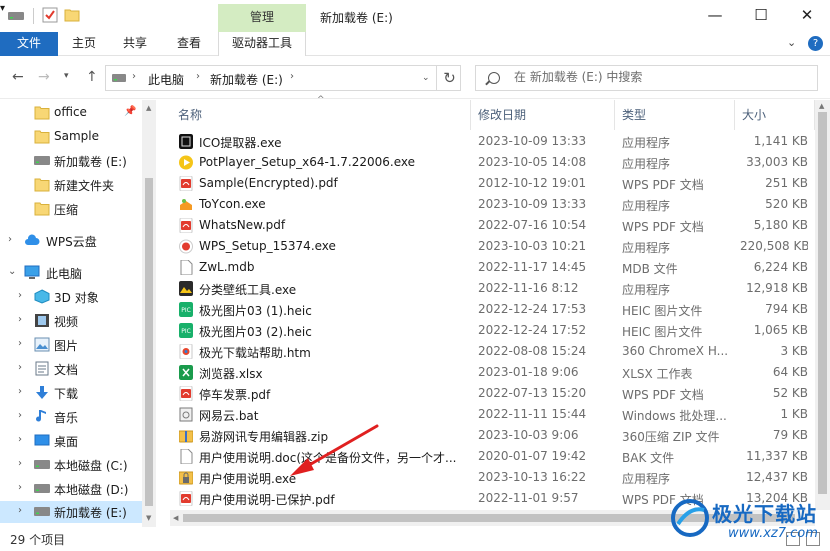 This screenshot has height=551, width=830. Describe the element at coordinates (532, 477) in the screenshot. I see `file-date: 2023-10-13 16:22` at that location.